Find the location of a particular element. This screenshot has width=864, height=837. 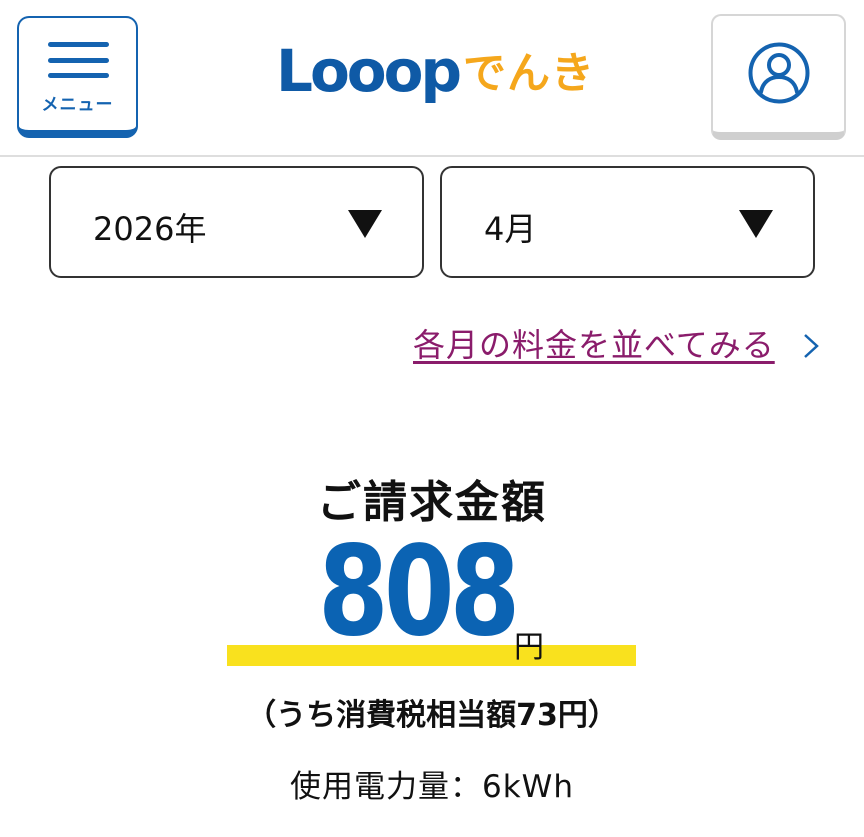

user-icon is located at coordinates (779, 73).